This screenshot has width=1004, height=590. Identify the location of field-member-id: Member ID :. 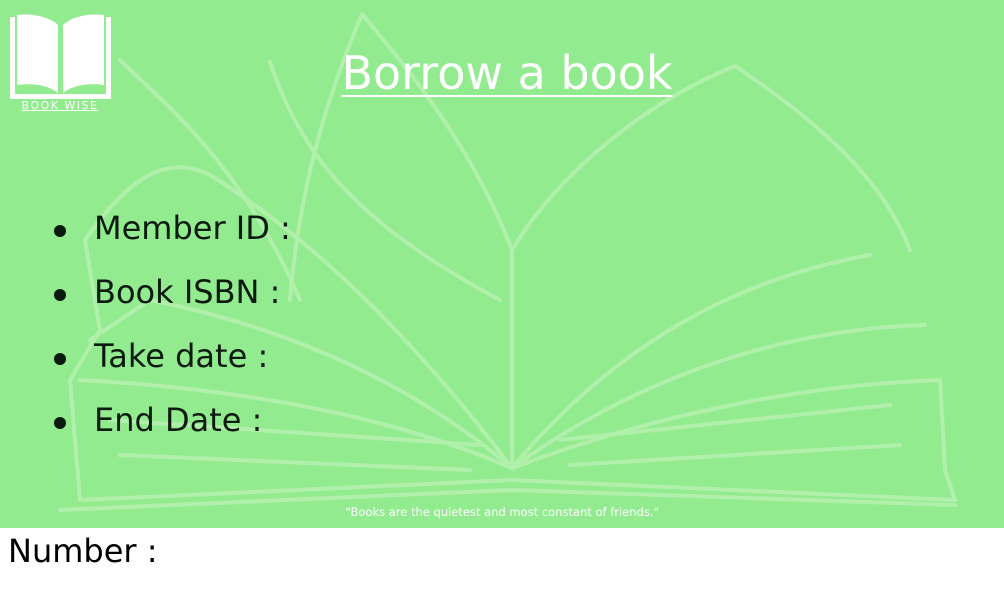
(169, 228).